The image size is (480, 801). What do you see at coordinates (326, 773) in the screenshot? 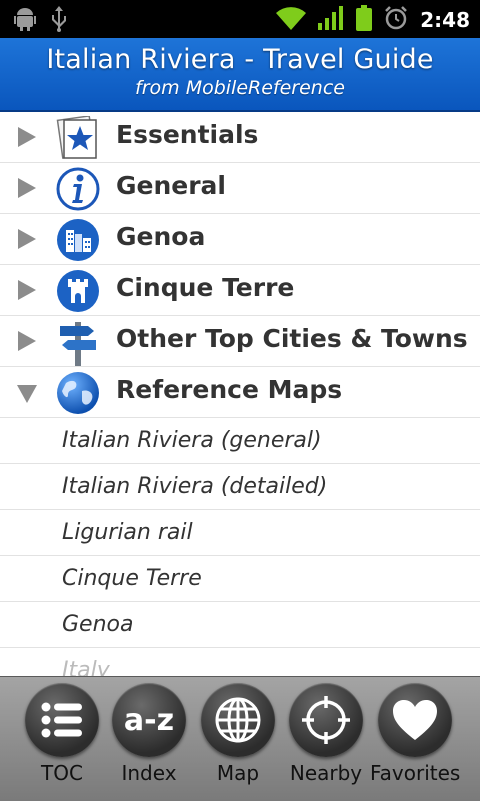
I see `tab-label: Nearby` at bounding box center [326, 773].